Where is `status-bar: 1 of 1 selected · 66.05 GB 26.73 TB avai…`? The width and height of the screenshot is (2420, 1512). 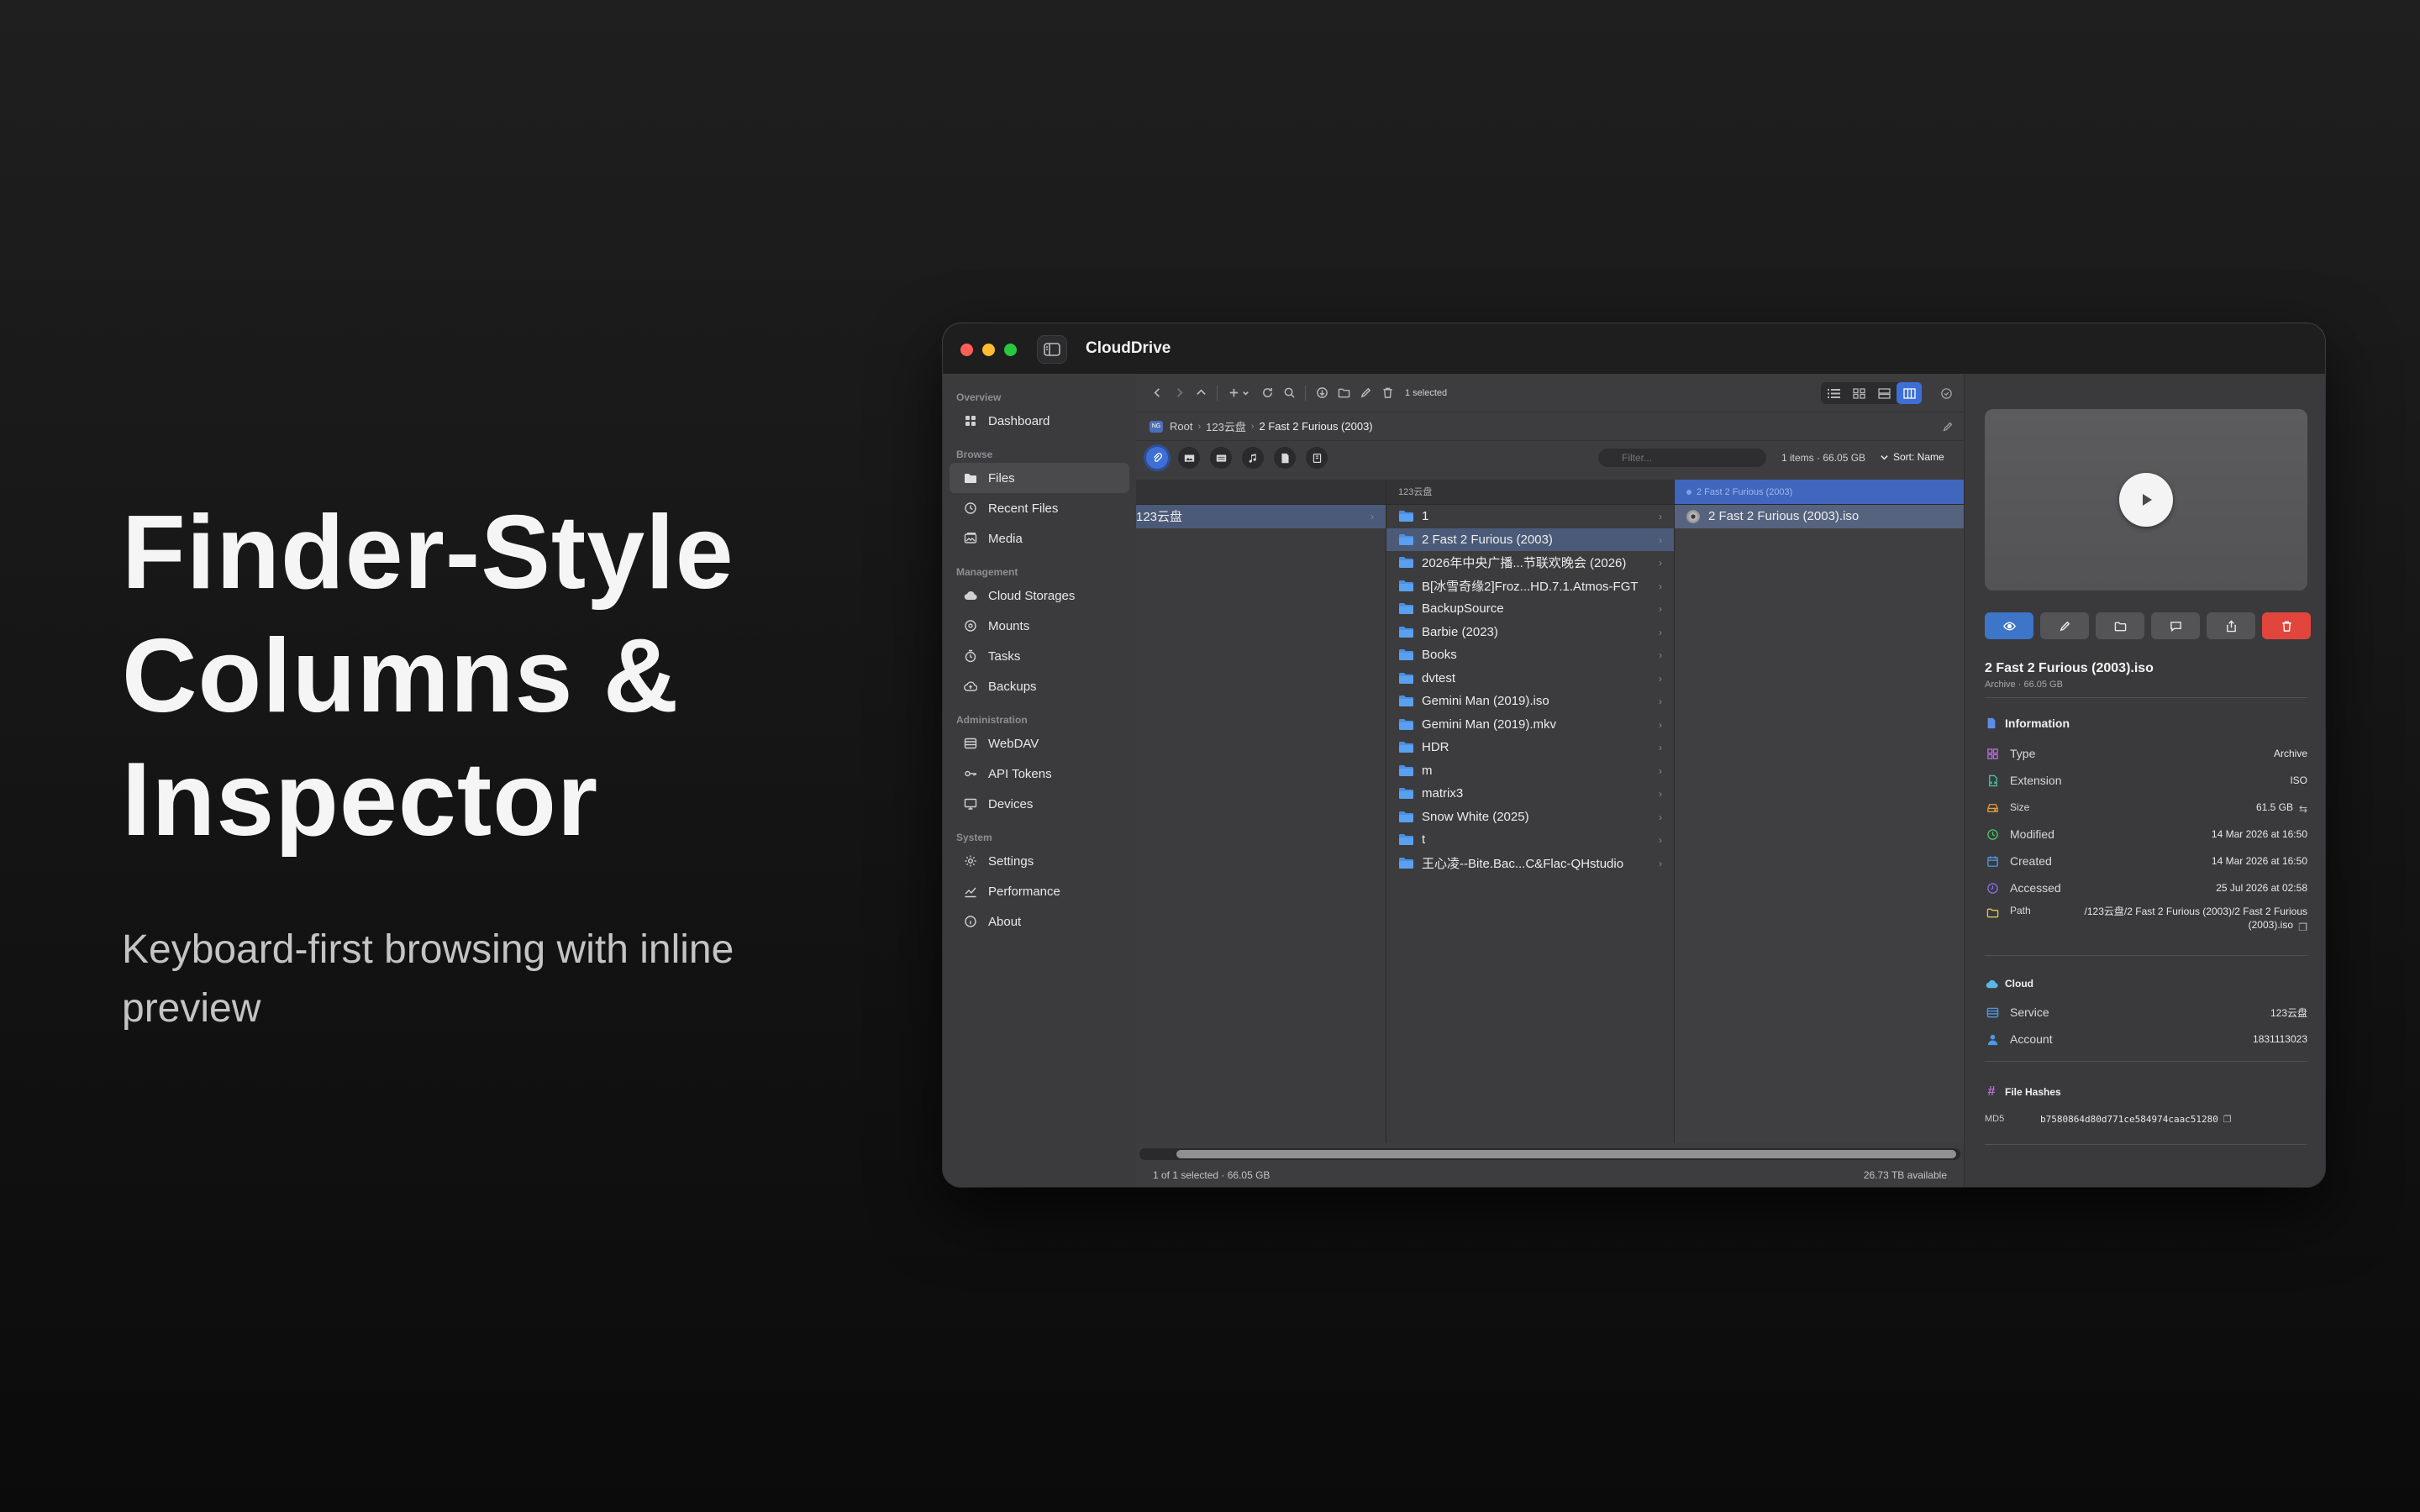 status-bar: 1 of 1 selected · 66.05 GB 26.73 TB avai… is located at coordinates (1550, 1175).